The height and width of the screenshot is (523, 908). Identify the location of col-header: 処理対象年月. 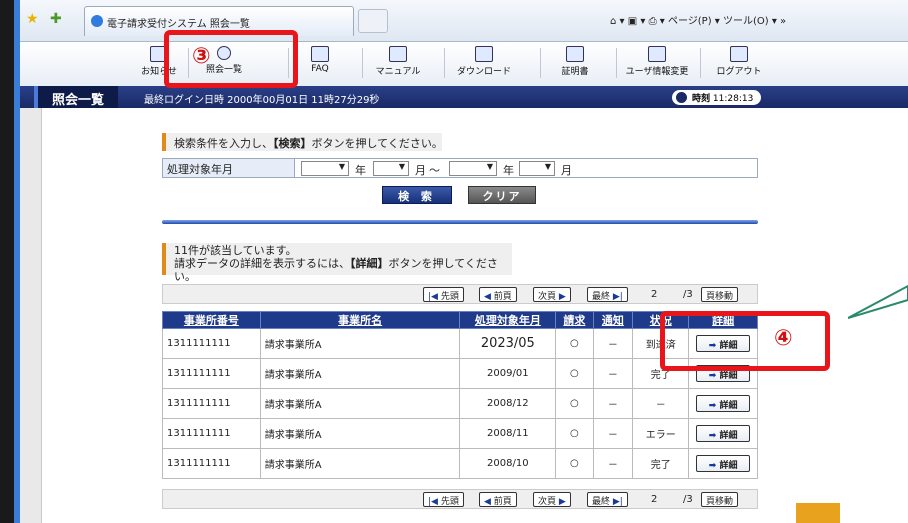
(508, 320).